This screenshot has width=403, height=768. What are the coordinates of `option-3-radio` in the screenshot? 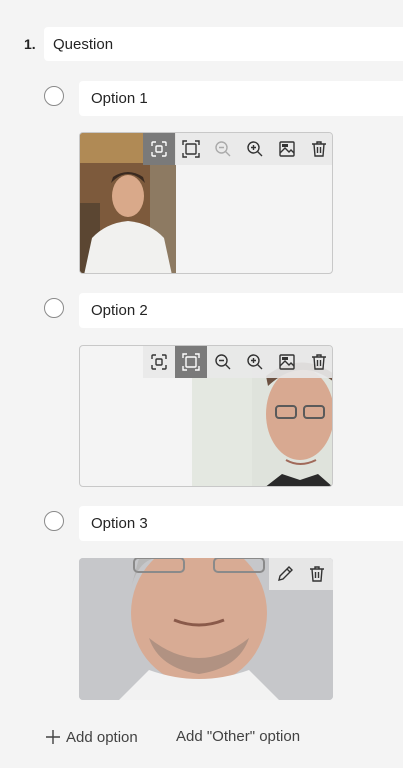 It's located at (54, 521).